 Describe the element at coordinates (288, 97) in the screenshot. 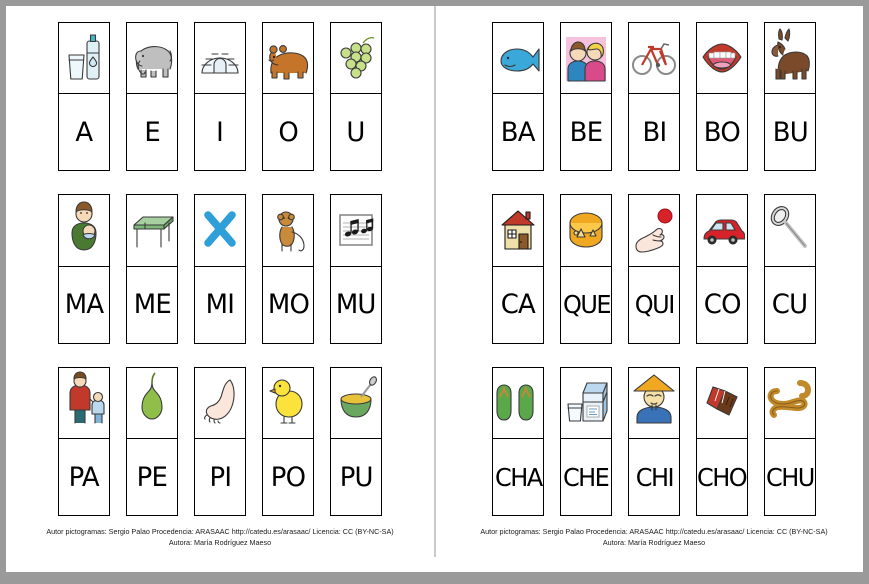

I see `syllable-card-o: O` at that location.